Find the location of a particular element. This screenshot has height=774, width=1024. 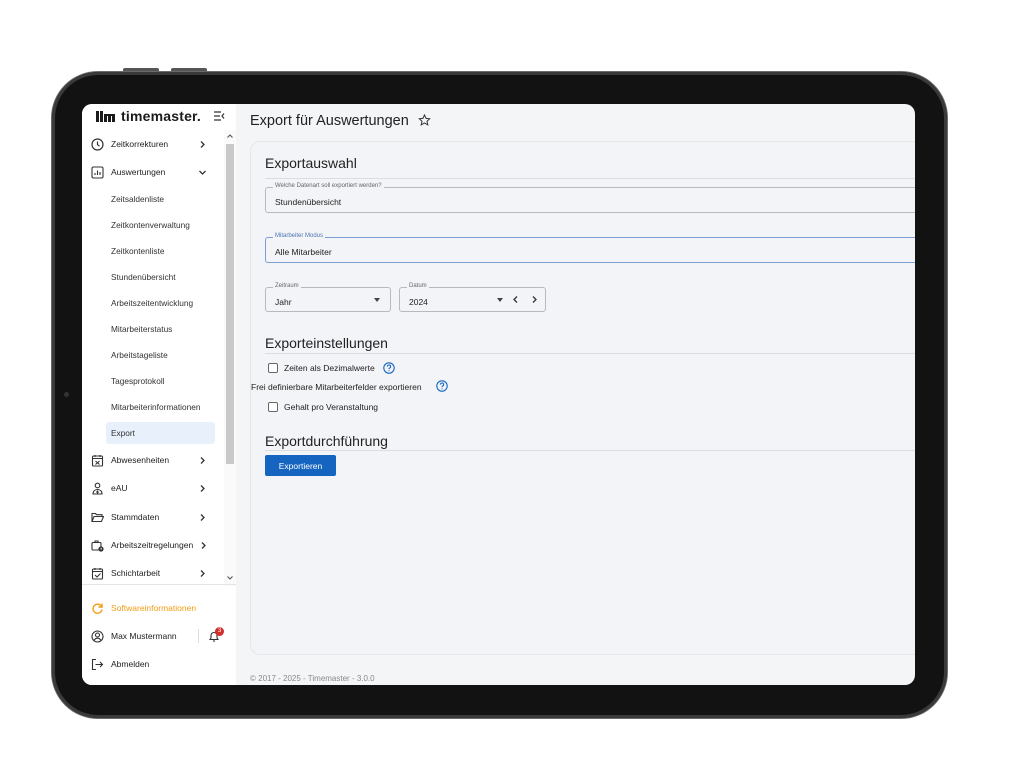

gehalt-checkbox is located at coordinates (273, 407).